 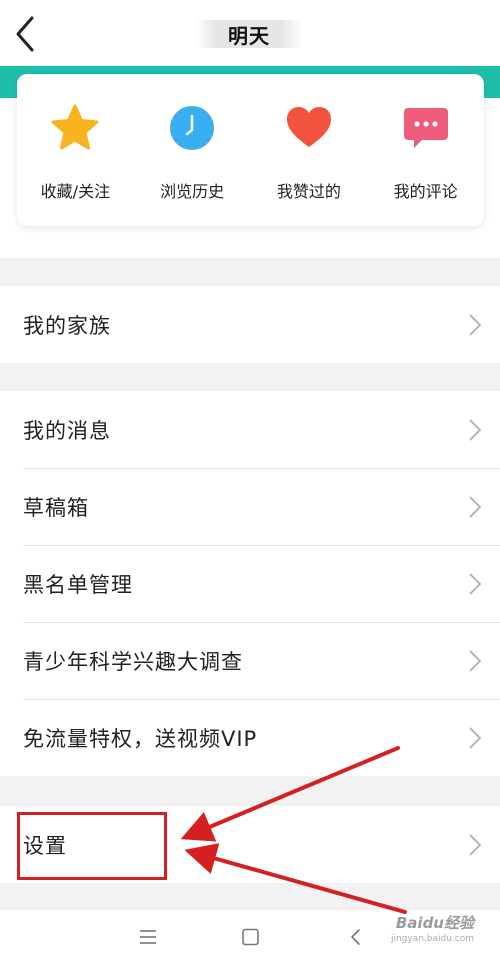 I want to click on watermark-url: jingyan.baidu.com, so click(x=432, y=939).